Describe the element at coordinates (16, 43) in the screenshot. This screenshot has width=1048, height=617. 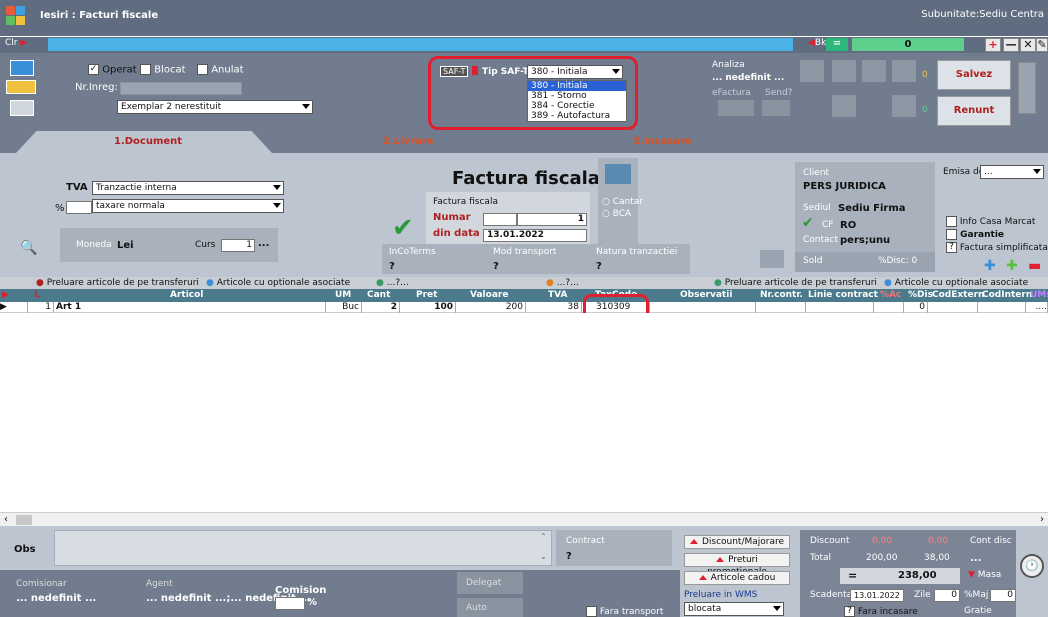
I see `clear-button: Clr ▶` at that location.